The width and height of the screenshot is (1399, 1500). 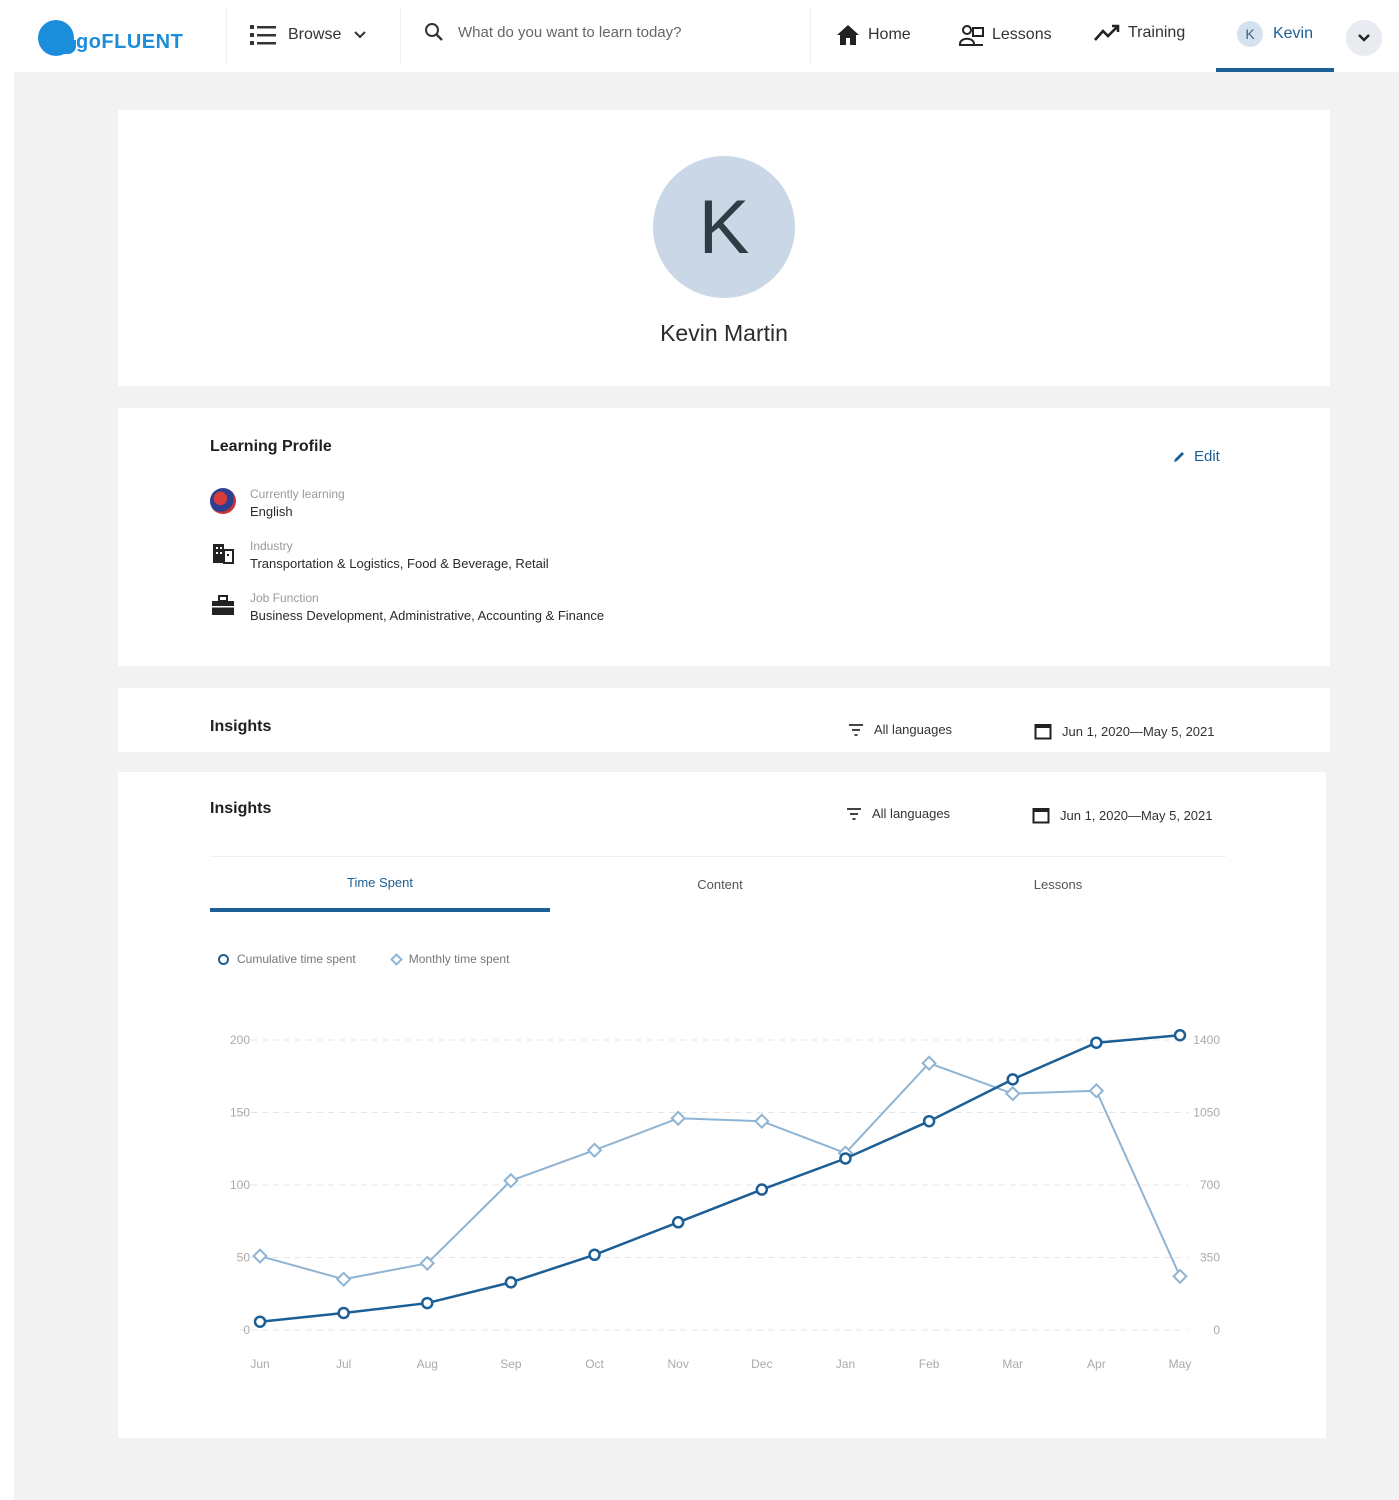 What do you see at coordinates (271, 546) in the screenshot?
I see `lp-label: Industry` at bounding box center [271, 546].